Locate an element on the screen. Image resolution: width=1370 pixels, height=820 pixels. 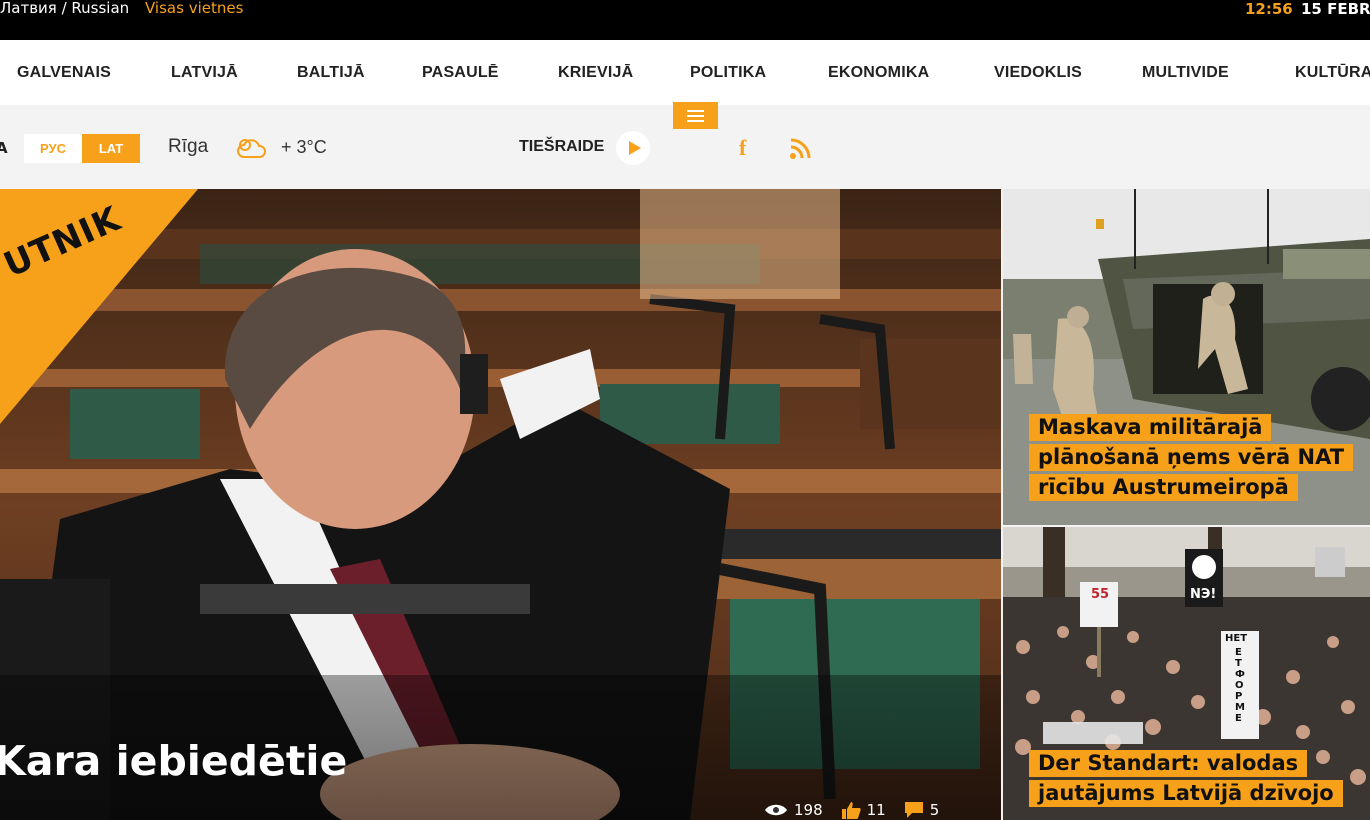
comment-icon is located at coordinates (914, 810).